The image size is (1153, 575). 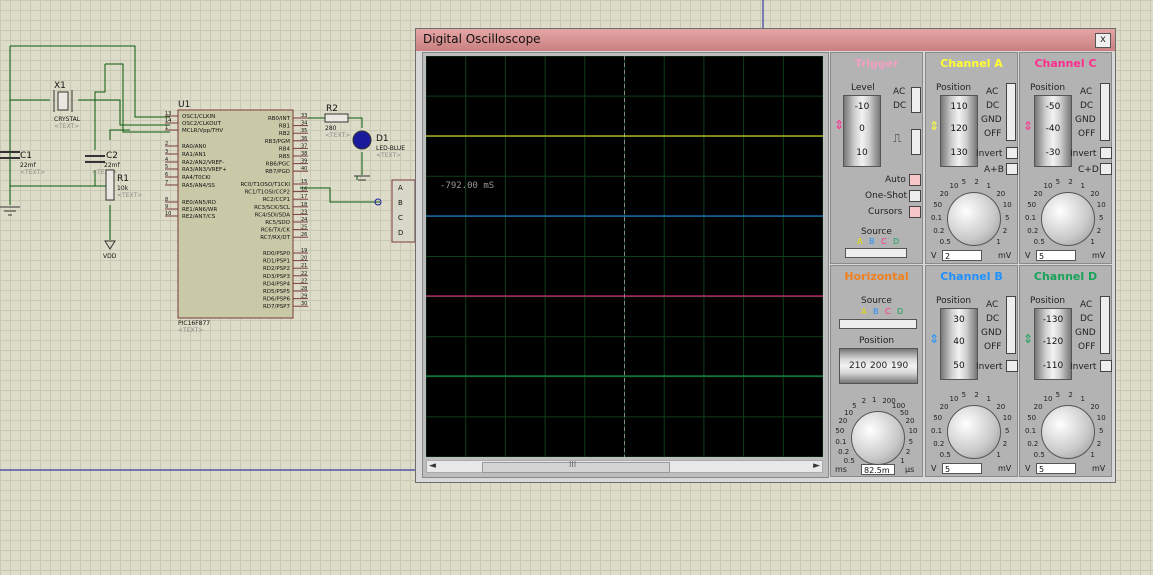 I want to click on level-up-down-icon: ⇕, so click(x=839, y=125).